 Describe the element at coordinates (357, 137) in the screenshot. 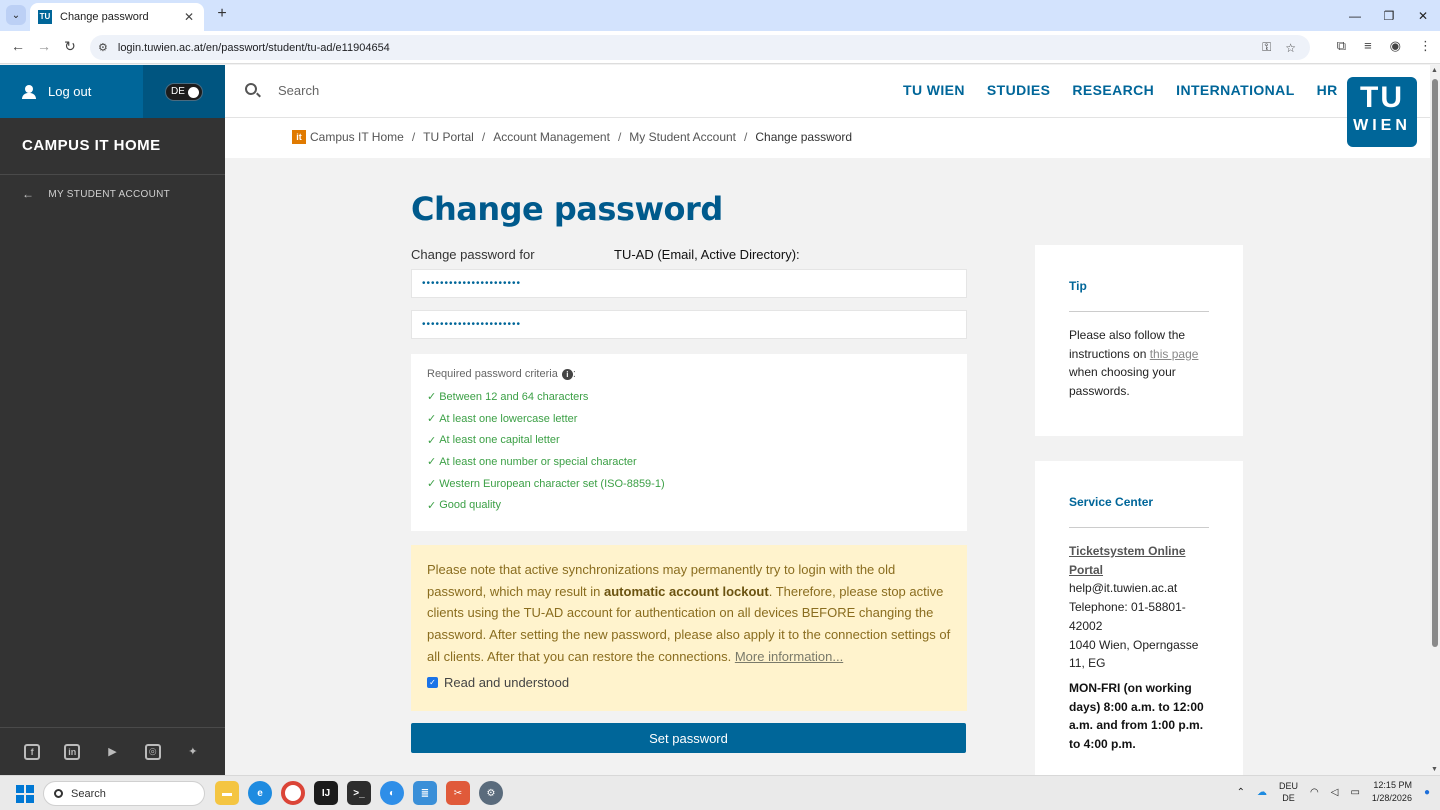

I see `breadcrumb-campus-it-home: Campus IT Home` at that location.